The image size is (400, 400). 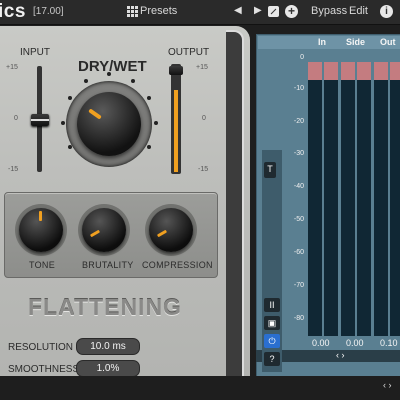 I want to click on help-icon: ?, so click(x=272, y=359).